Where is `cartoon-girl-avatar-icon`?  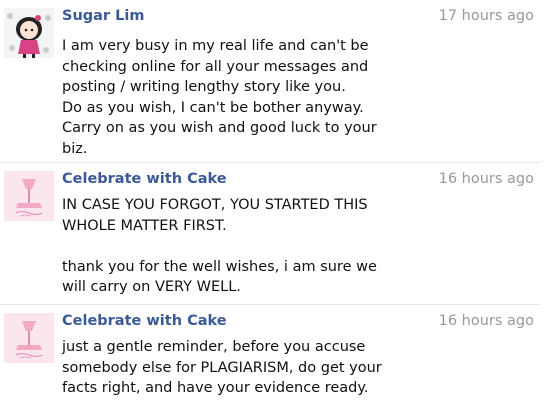 cartoon-girl-avatar-icon is located at coordinates (29, 33).